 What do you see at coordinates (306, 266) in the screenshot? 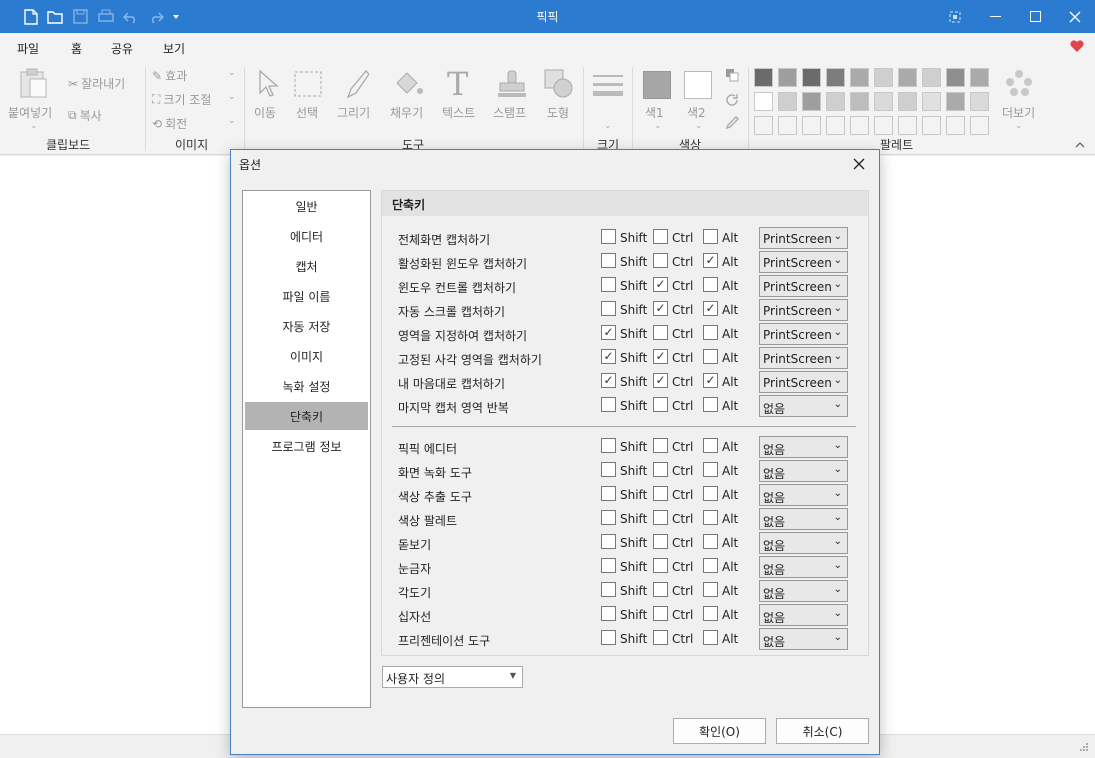
I see `nav-item: 캡처` at bounding box center [306, 266].